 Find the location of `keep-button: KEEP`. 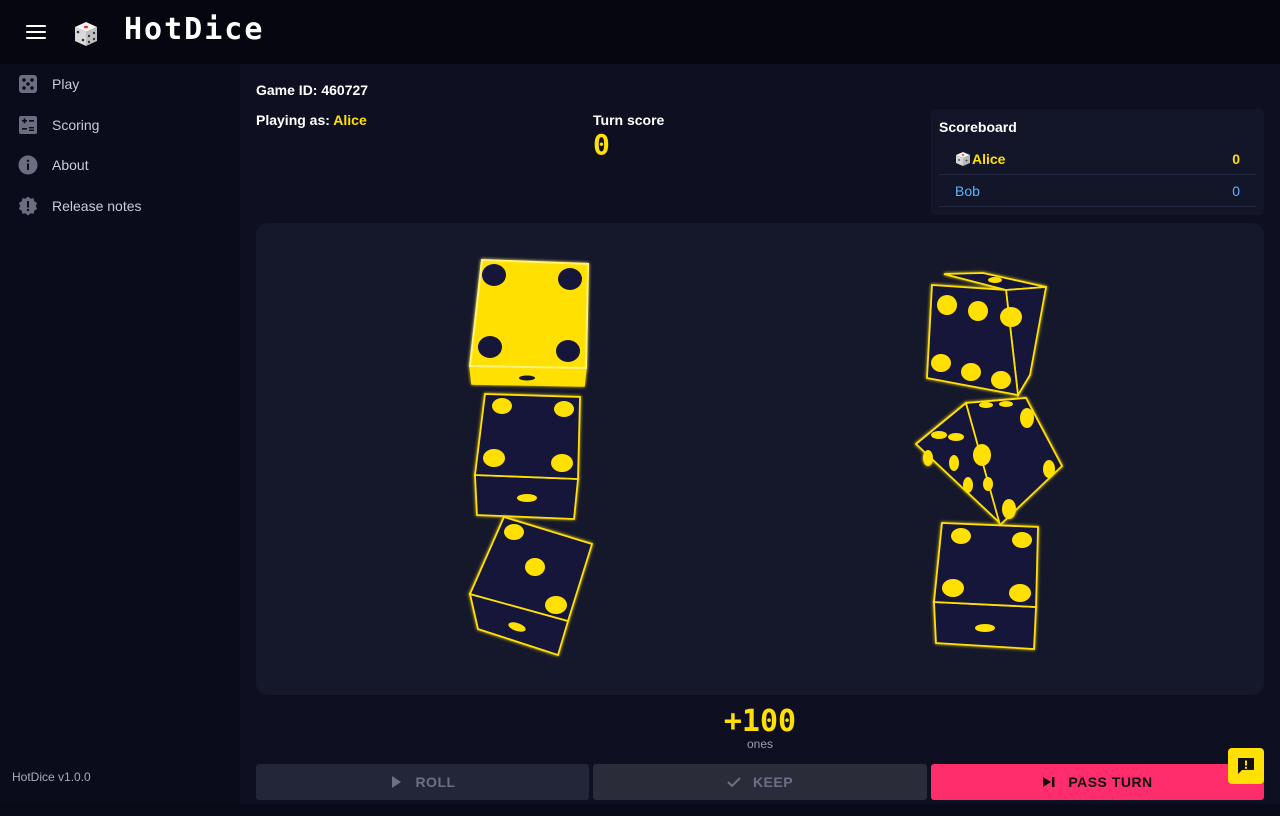

keep-button: KEEP is located at coordinates (760, 782).